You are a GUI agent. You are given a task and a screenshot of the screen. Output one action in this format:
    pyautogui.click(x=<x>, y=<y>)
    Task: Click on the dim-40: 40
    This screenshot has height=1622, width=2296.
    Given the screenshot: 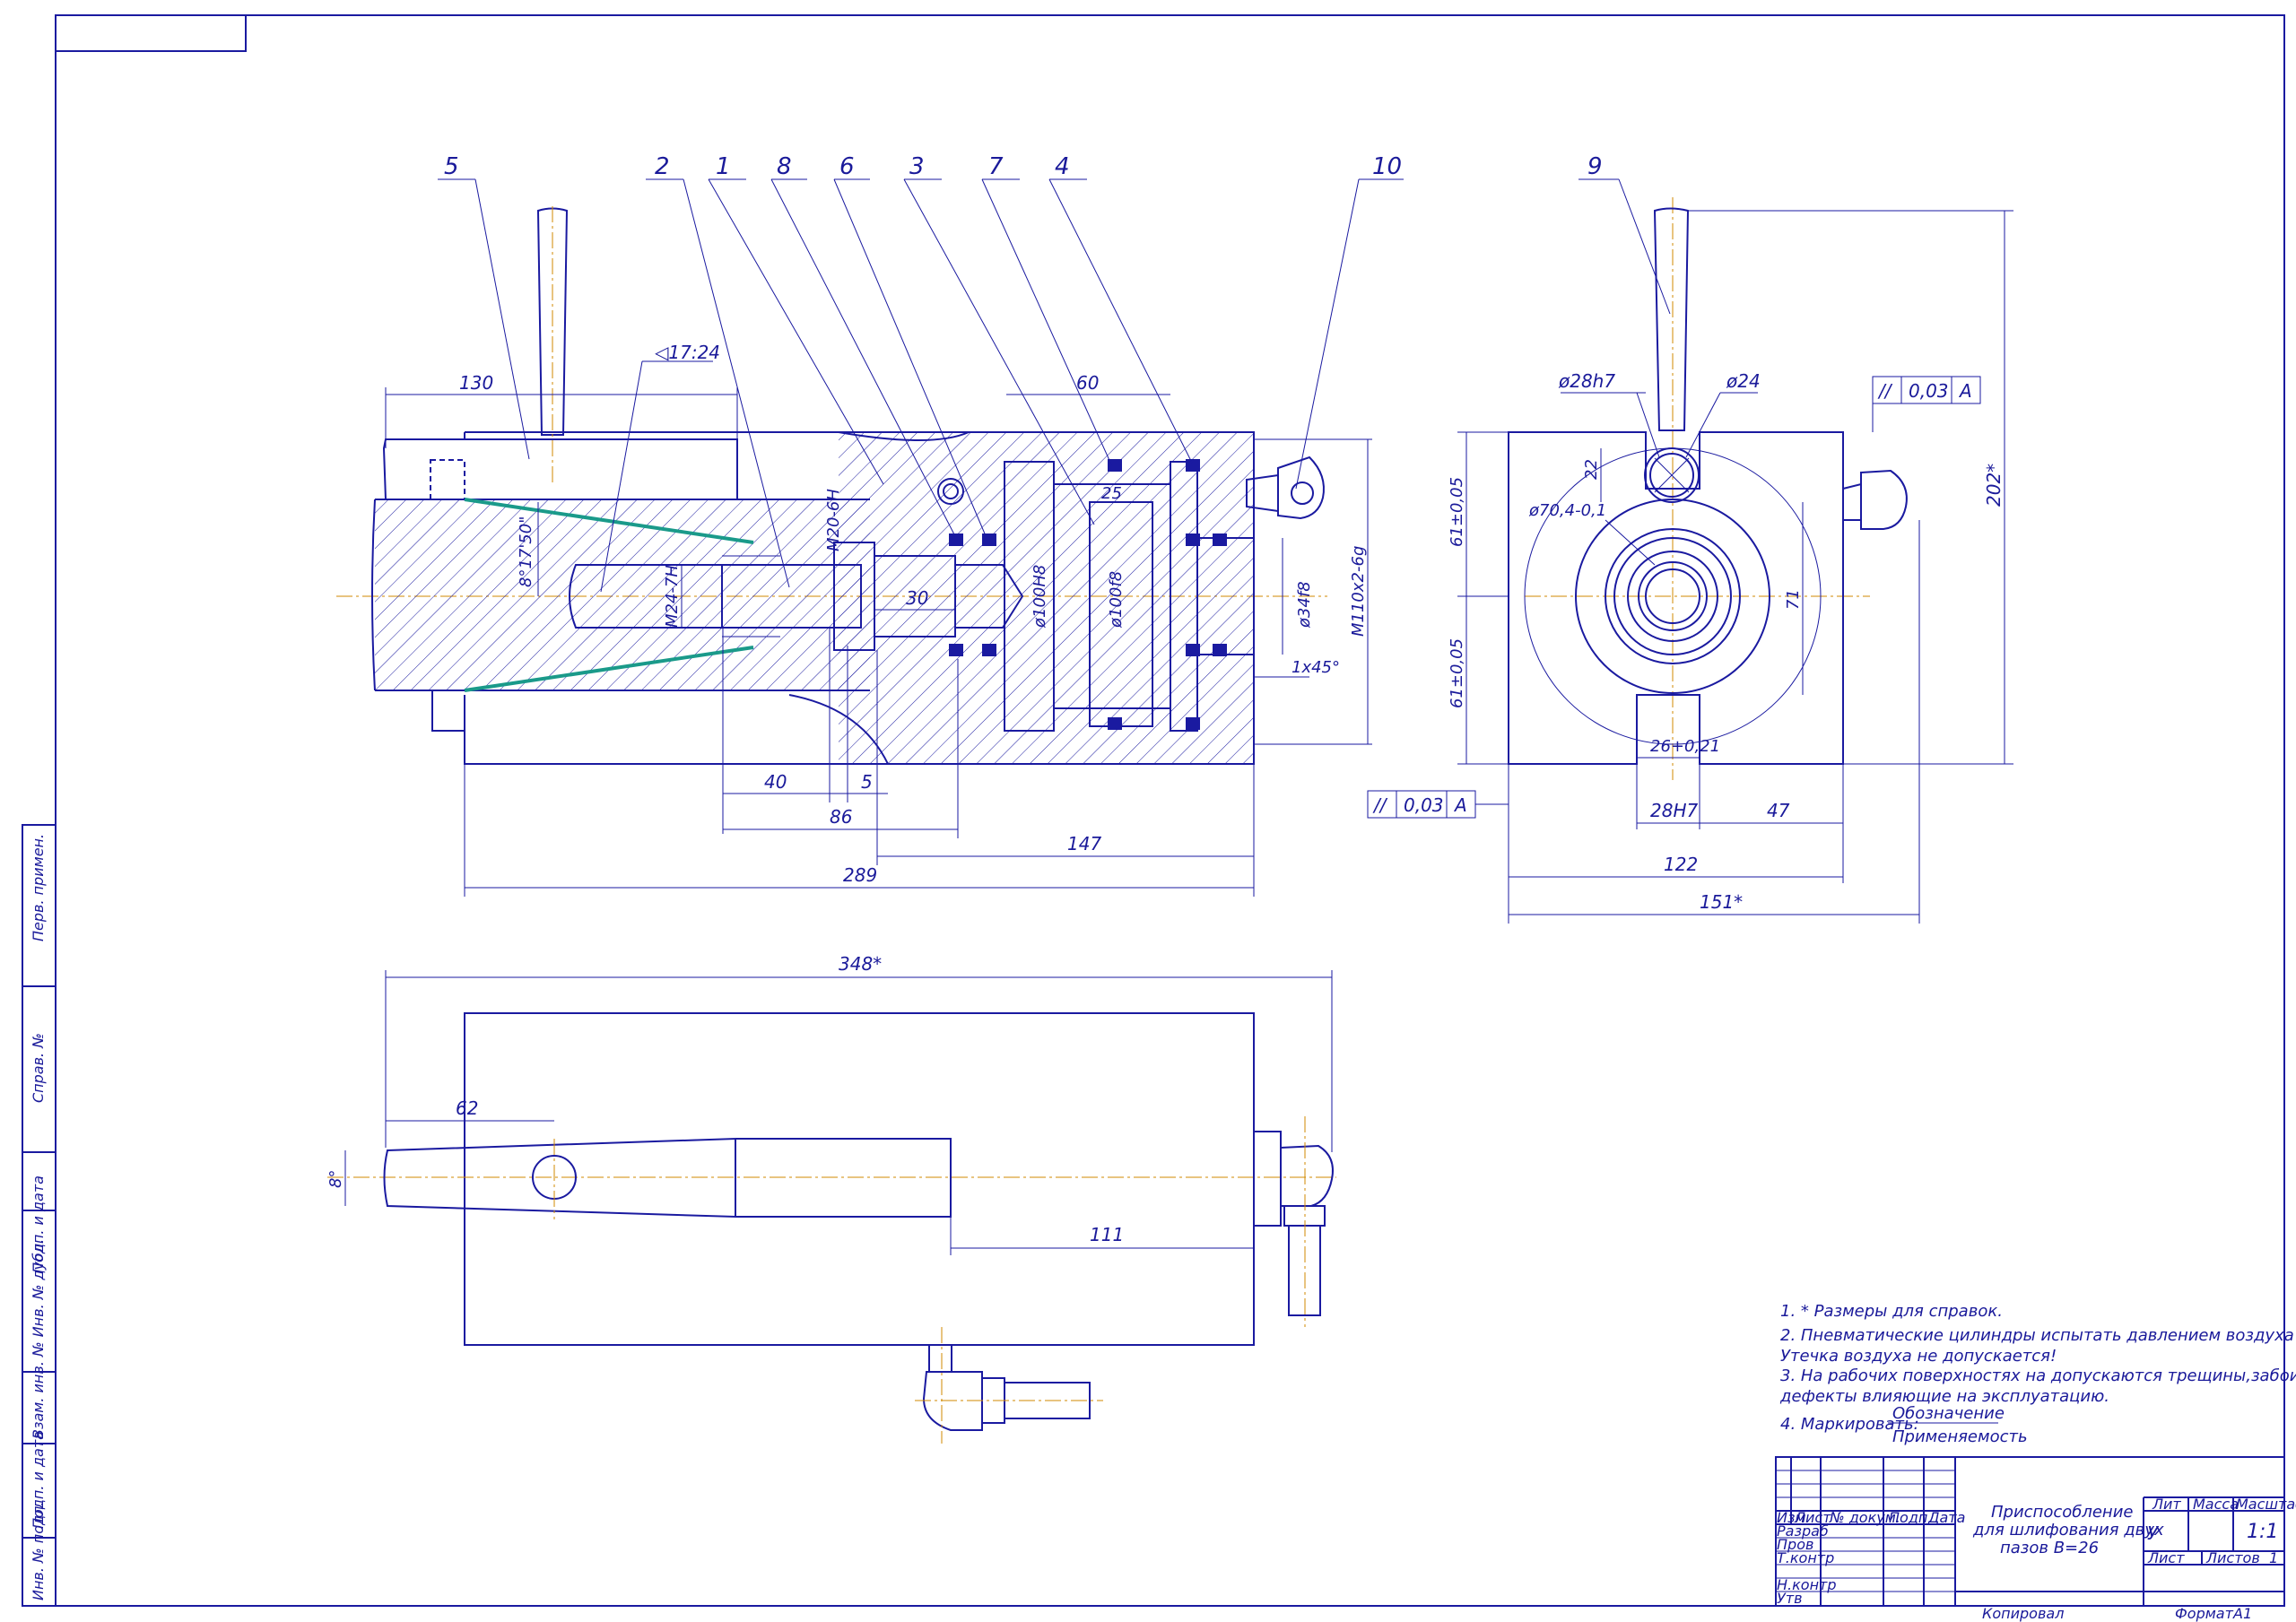 What is the action you would take?
    pyautogui.click(x=775, y=782)
    